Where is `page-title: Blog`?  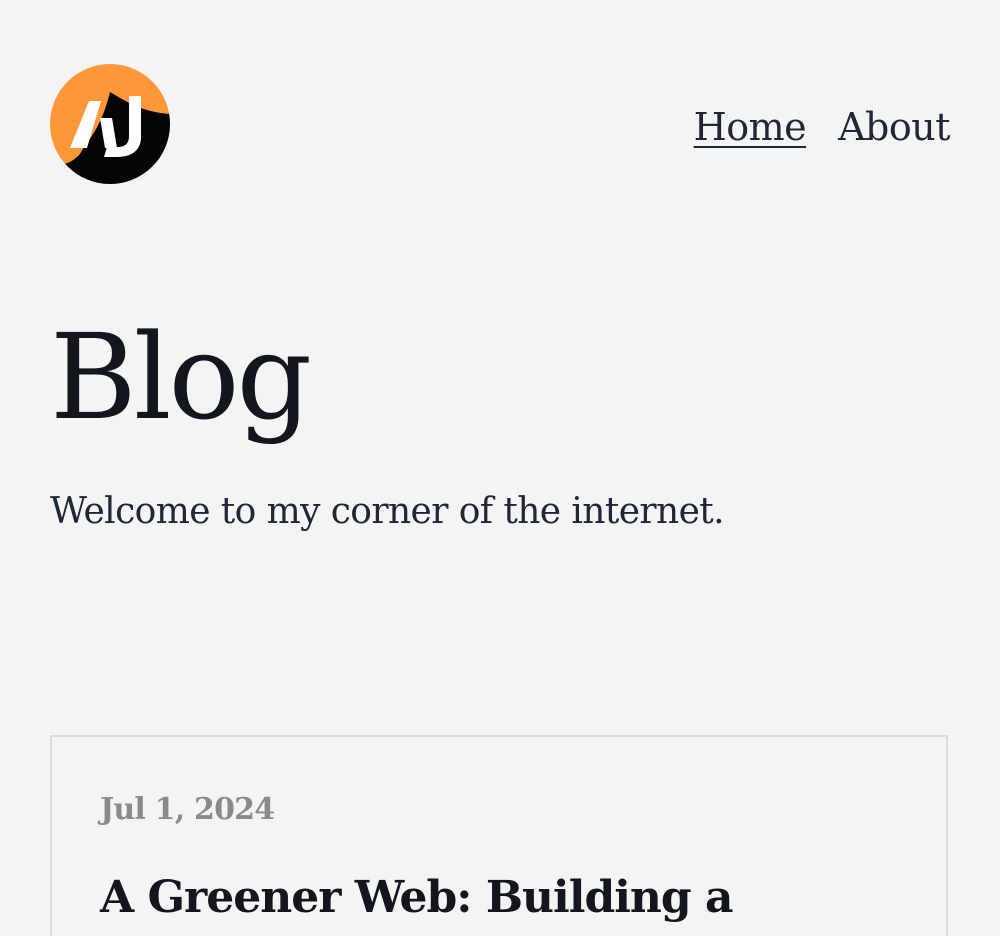 page-title: Blog is located at coordinates (181, 377).